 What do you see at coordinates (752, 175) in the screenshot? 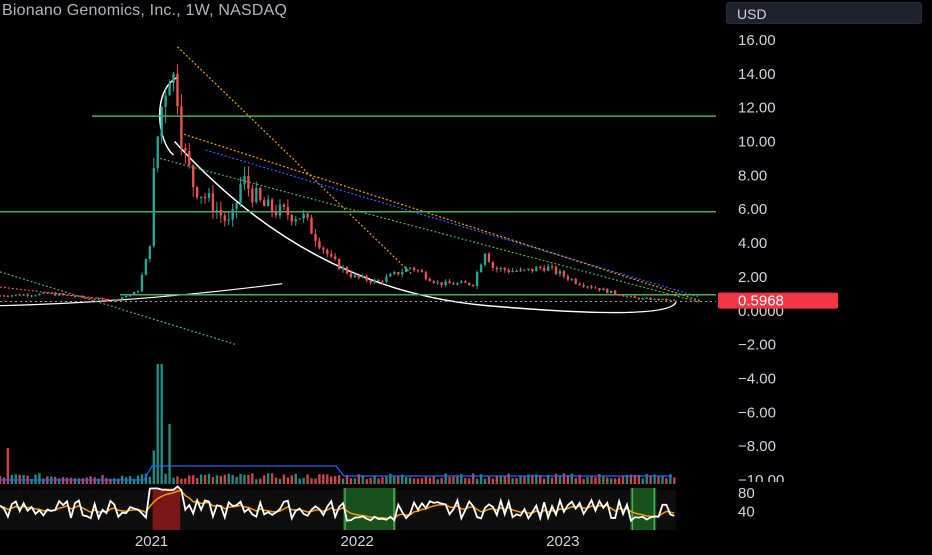
I see `price-axis-label: 8.00` at bounding box center [752, 175].